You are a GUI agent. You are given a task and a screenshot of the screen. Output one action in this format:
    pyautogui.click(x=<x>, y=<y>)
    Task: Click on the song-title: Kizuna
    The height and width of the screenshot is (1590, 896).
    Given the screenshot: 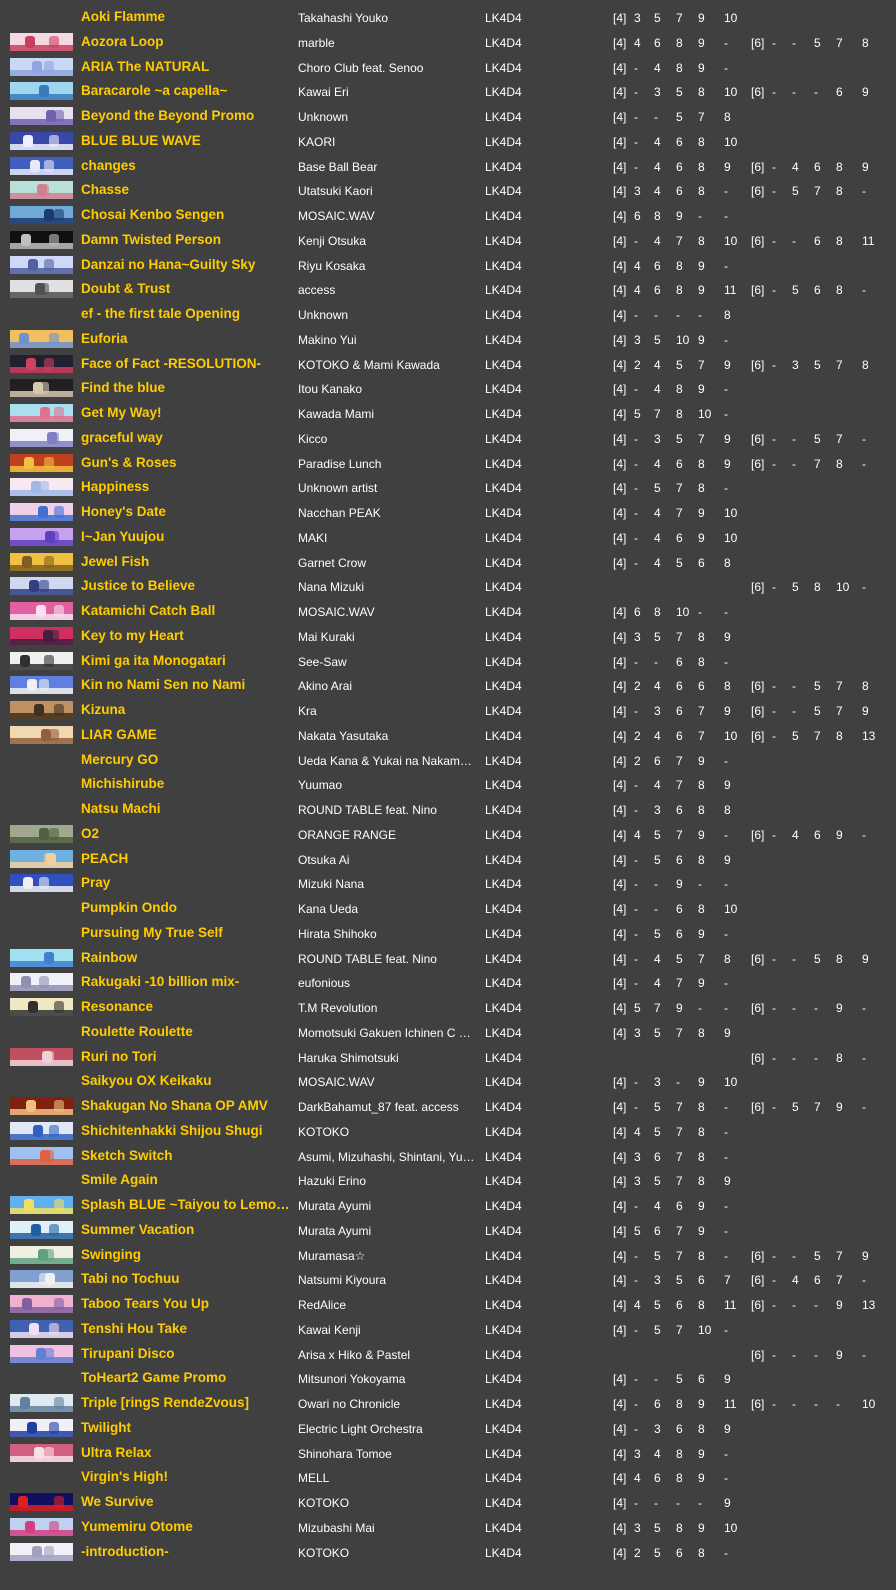 What is the action you would take?
    pyautogui.click(x=186, y=709)
    